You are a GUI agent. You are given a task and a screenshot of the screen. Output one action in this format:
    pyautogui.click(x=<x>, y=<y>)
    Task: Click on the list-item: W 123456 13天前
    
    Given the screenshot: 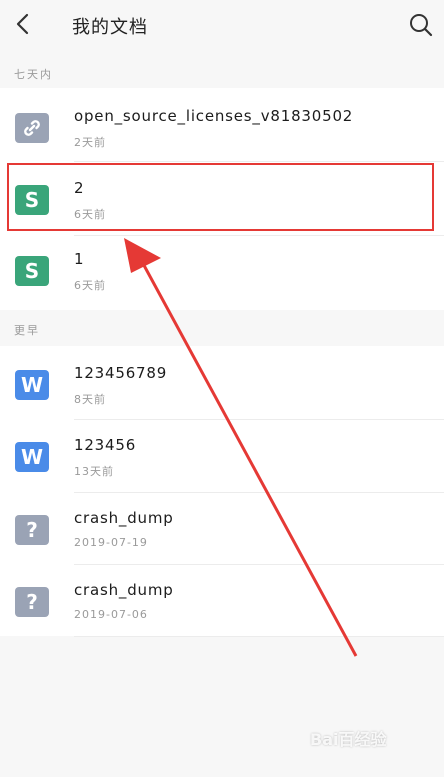 What is the action you would take?
    pyautogui.click(x=222, y=457)
    